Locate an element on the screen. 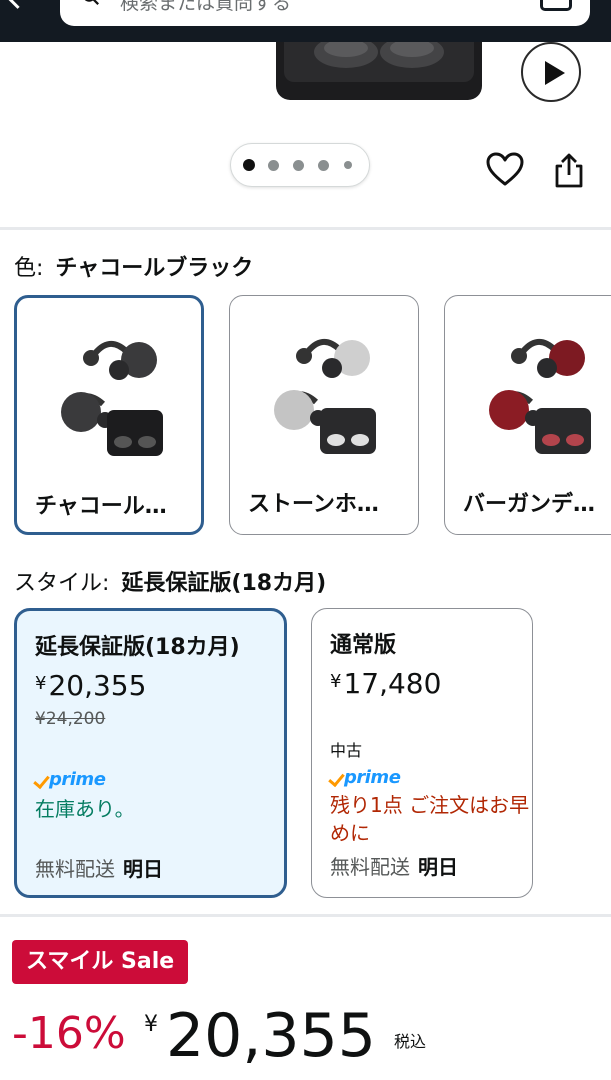 Image resolution: width=611 pixels, height=1080 pixels. style-option-title: 通常版 is located at coordinates (363, 645).